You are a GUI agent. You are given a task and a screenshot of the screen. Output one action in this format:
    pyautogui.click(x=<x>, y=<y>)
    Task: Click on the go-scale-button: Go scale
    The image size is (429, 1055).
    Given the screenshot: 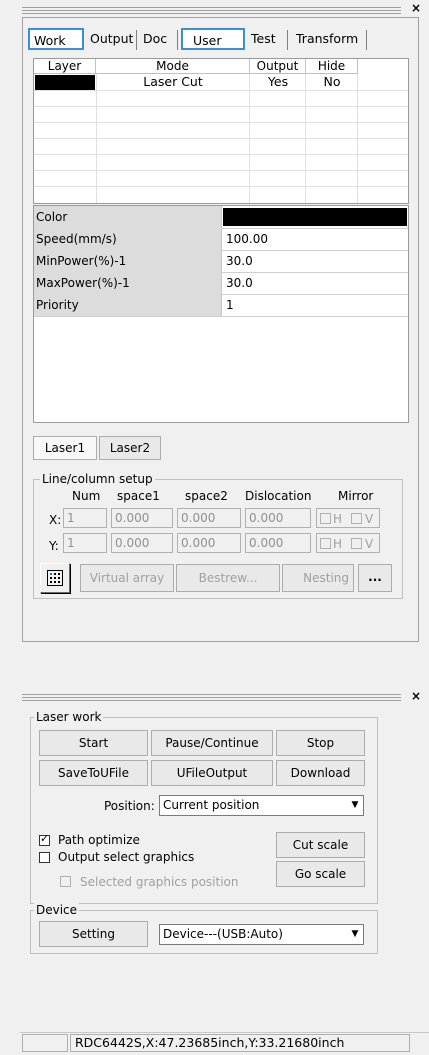 What is the action you would take?
    pyautogui.click(x=320, y=874)
    